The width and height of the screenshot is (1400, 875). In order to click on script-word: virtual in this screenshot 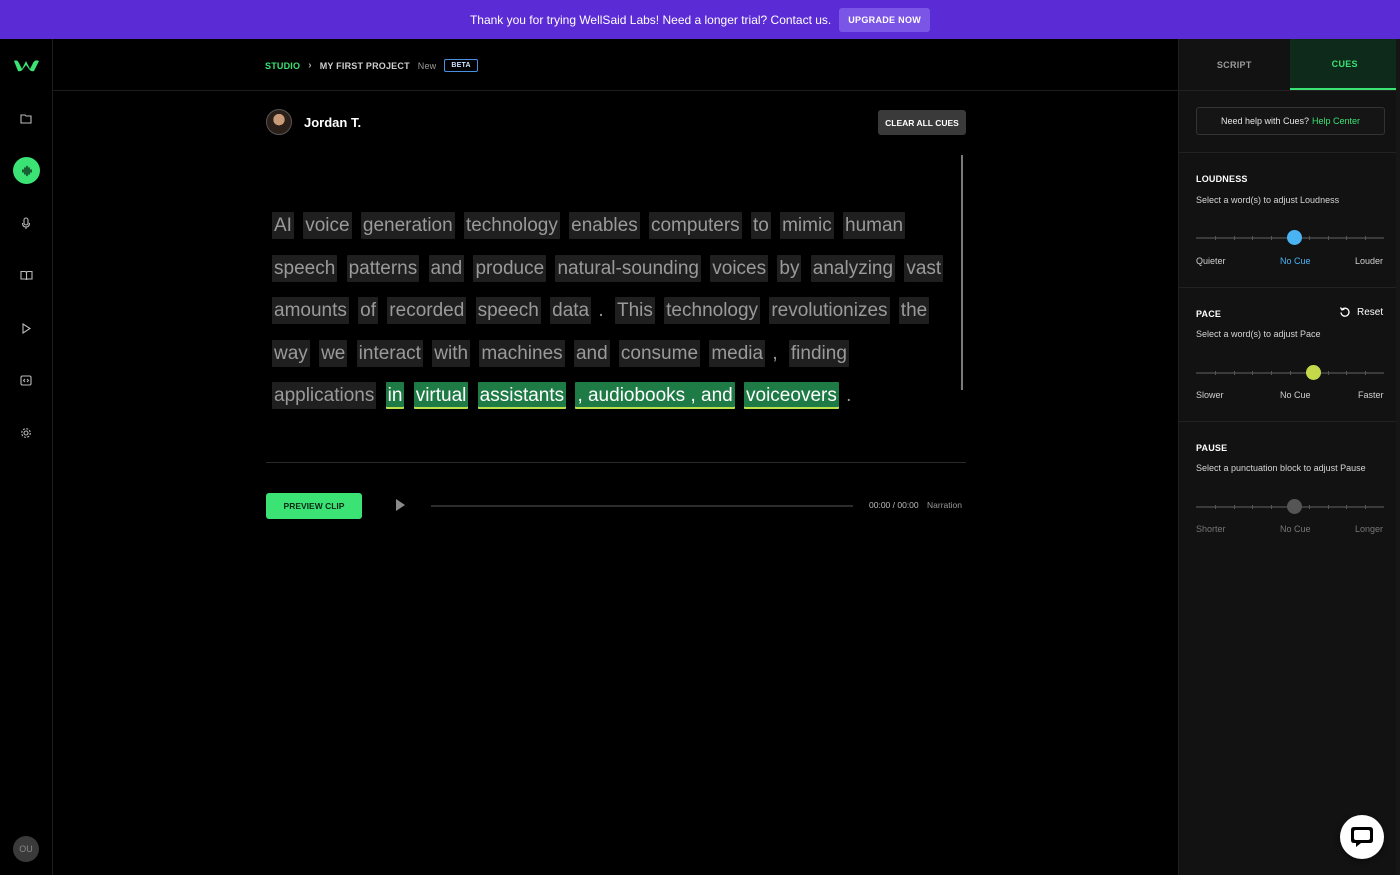, I will do `click(441, 395)`.